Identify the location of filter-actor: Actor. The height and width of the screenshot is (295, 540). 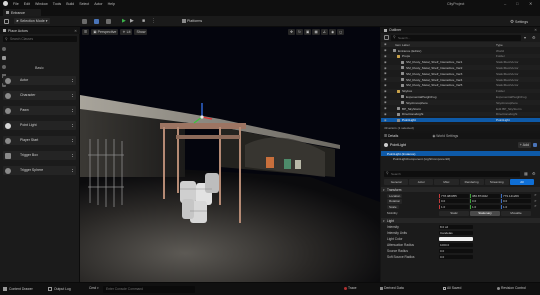
(421, 181).